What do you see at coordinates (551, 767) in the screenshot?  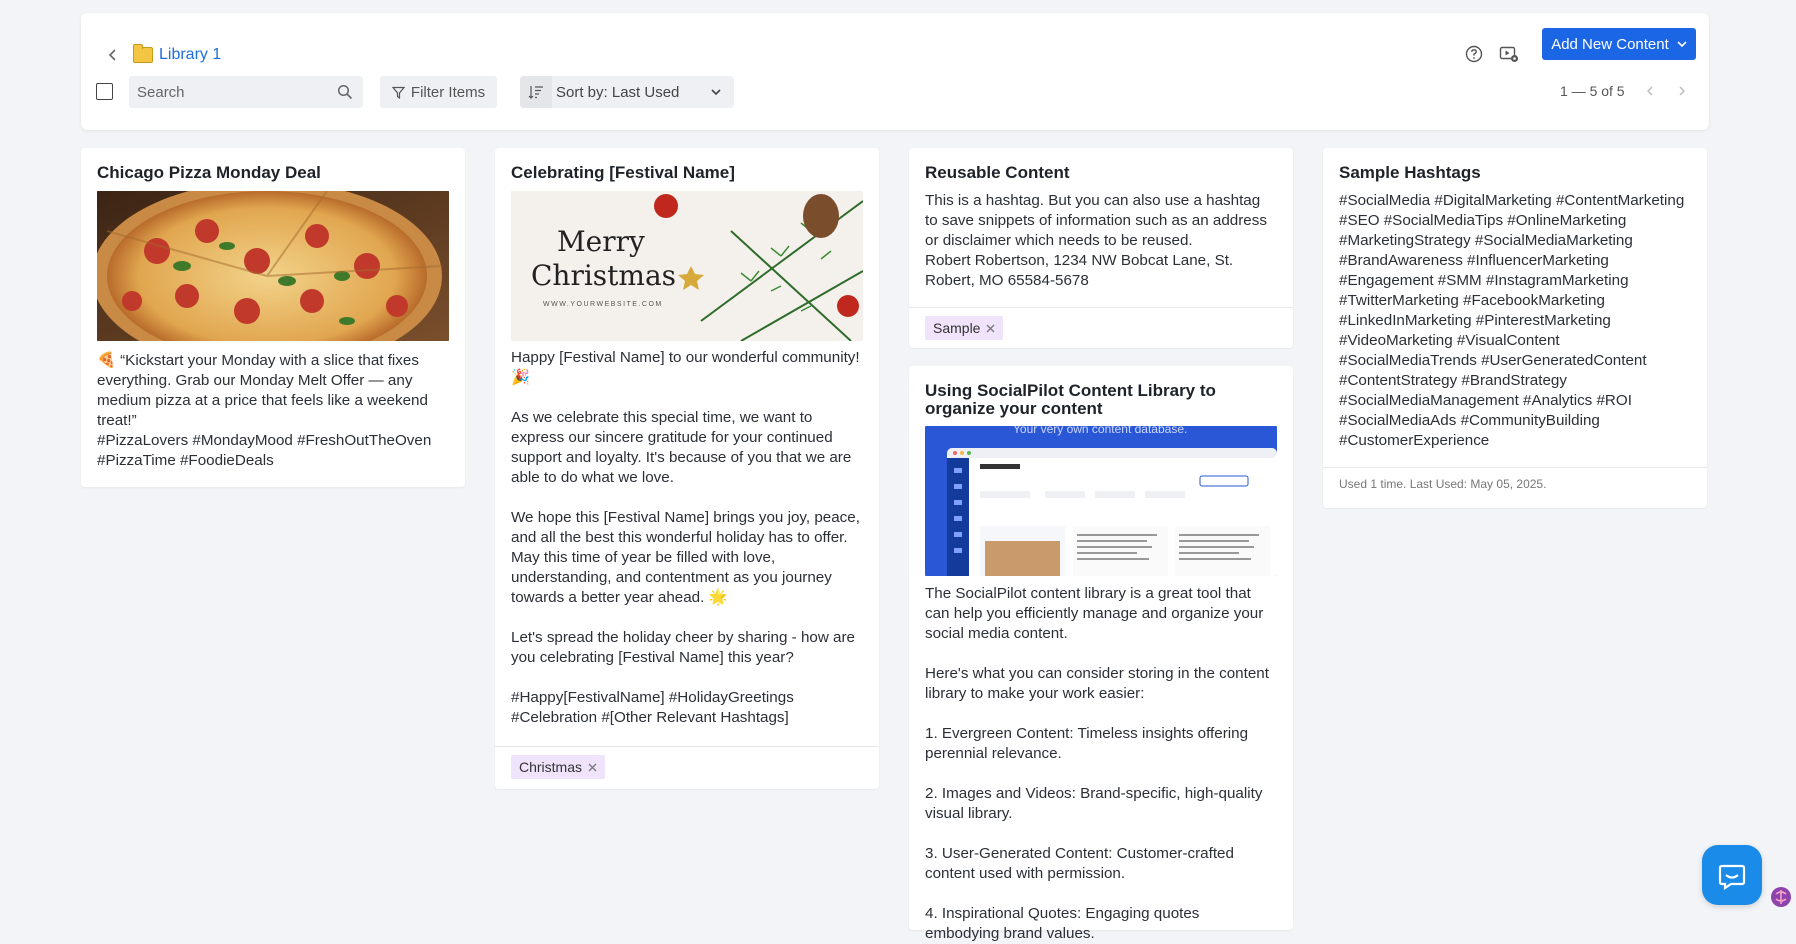 I see `tag-label: Christmas` at bounding box center [551, 767].